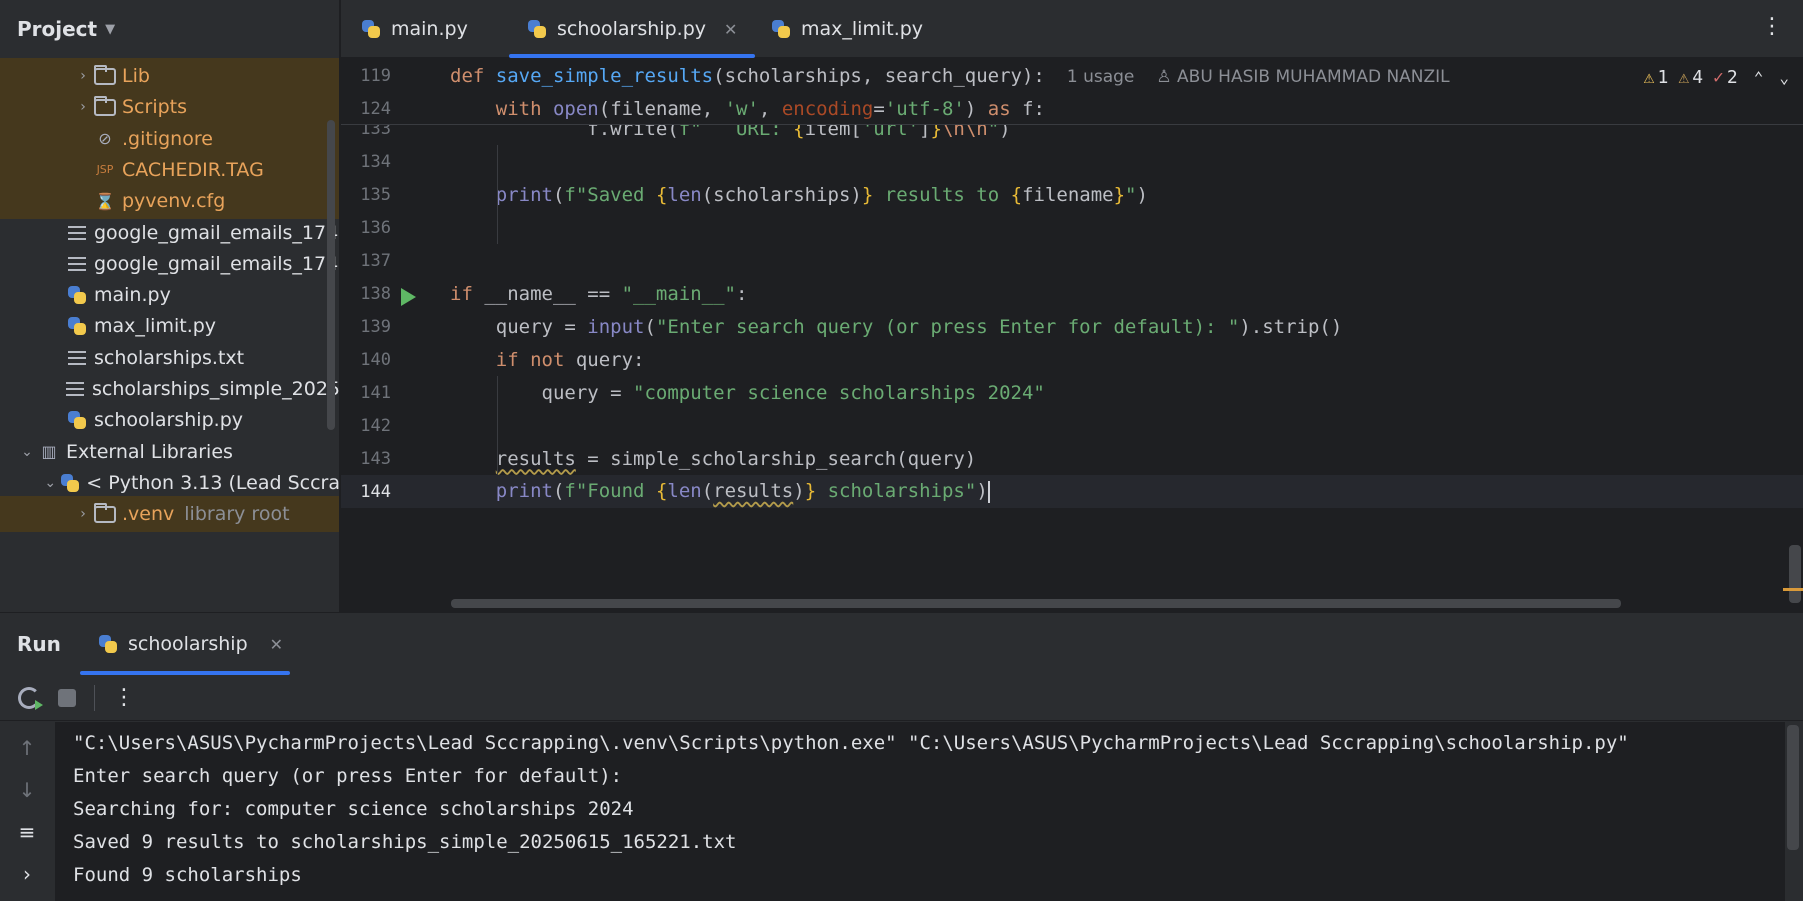  Describe the element at coordinates (1793, 589) in the screenshot. I see `warning-stripe-marker` at that location.